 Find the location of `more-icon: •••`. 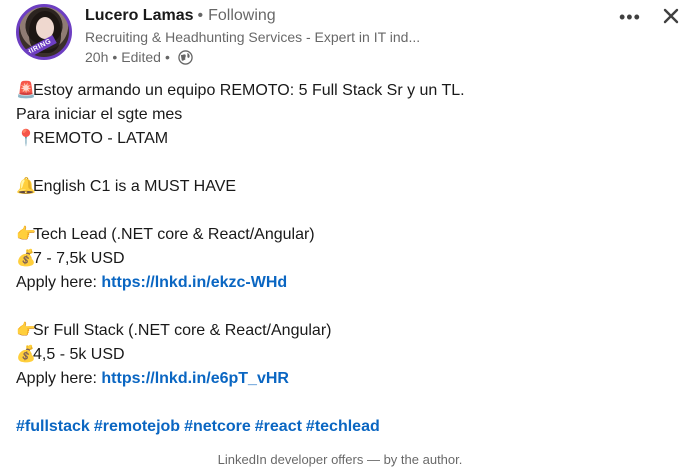

more-icon: ••• is located at coordinates (630, 17).